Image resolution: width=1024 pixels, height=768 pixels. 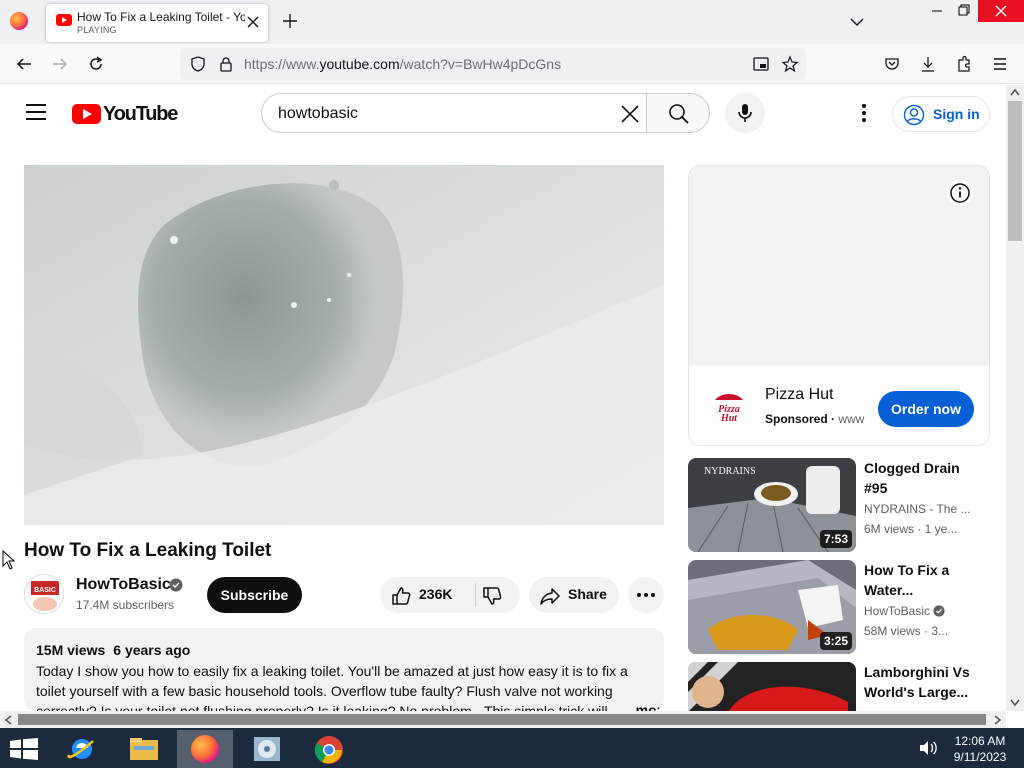 What do you see at coordinates (253, 22) in the screenshot?
I see `close-tab-icon` at bounding box center [253, 22].